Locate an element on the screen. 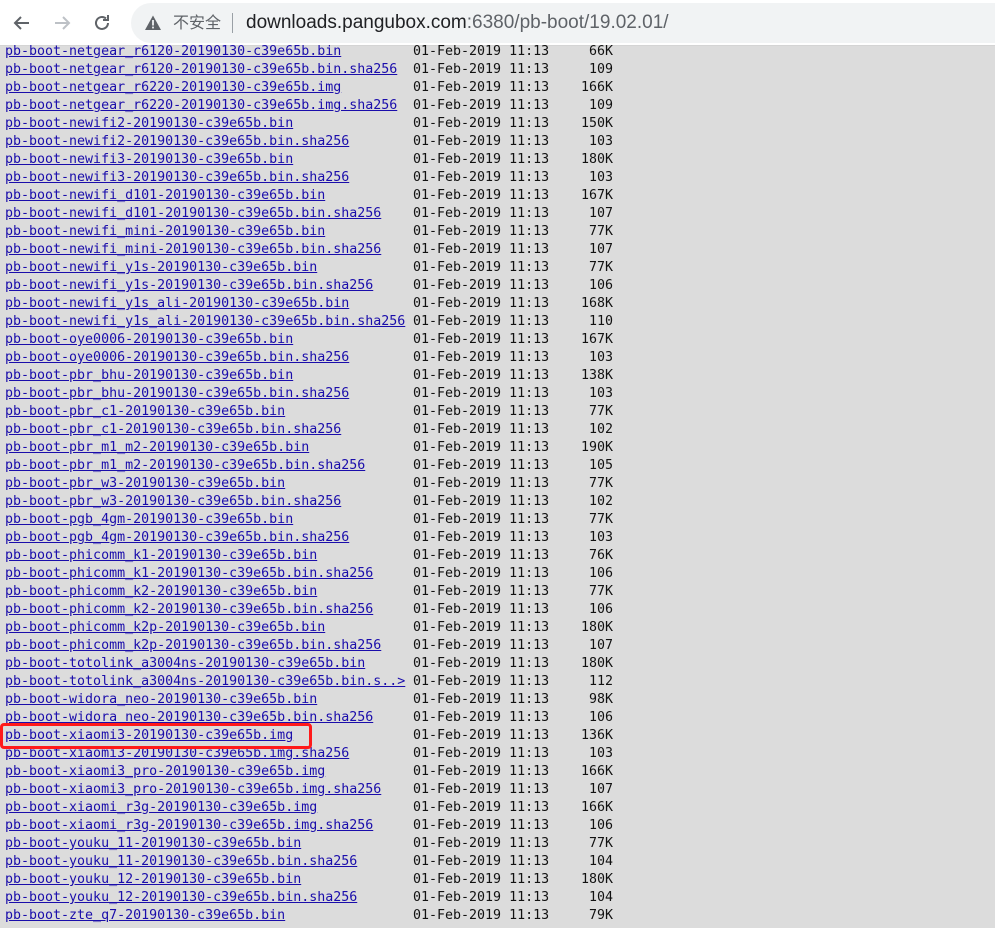 This screenshot has width=995, height=928. url-path: :6380/pb-boot/19.02.01/ is located at coordinates (567, 22).